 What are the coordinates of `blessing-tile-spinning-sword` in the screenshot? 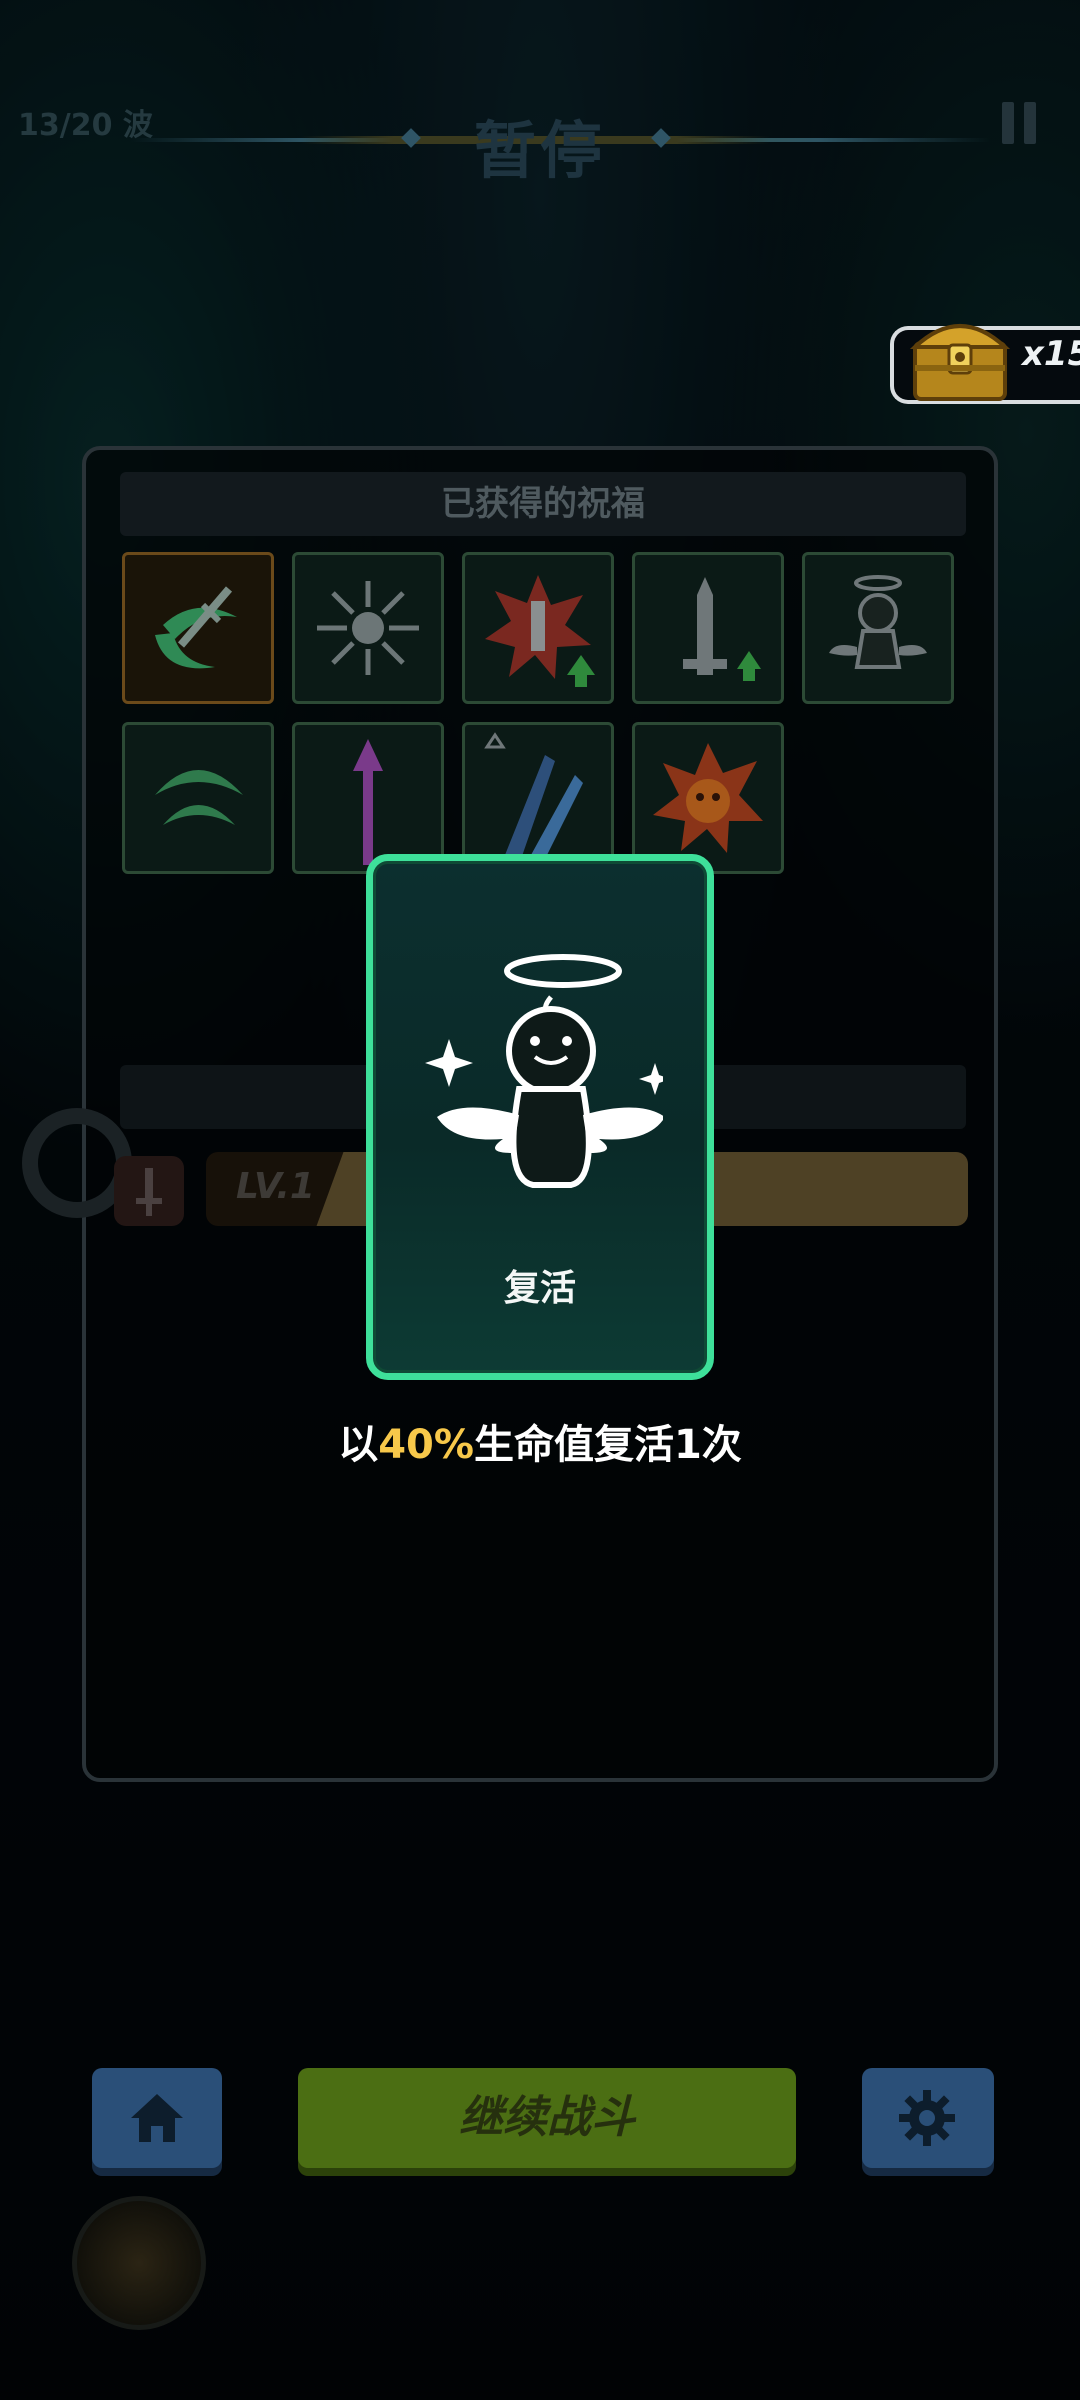 It's located at (198, 628).